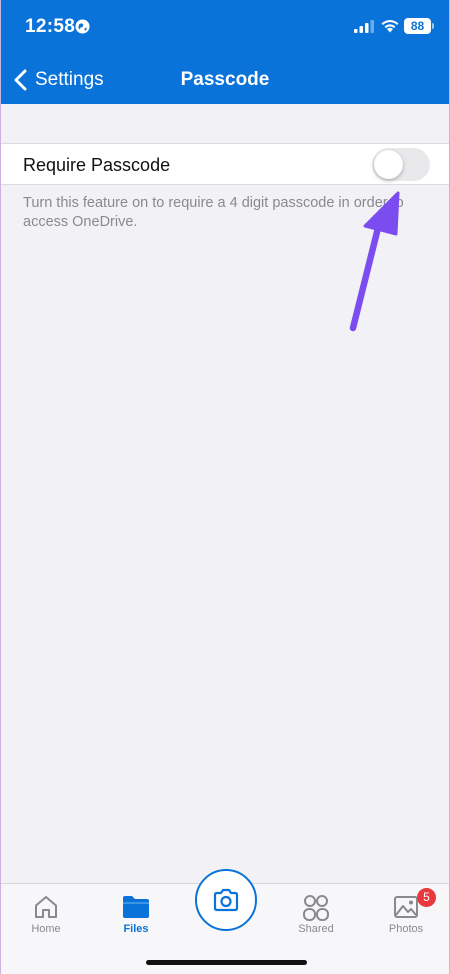 Image resolution: width=450 pixels, height=974 pixels. What do you see at coordinates (97, 165) in the screenshot?
I see `require-passcode-label: Require Passcode` at bounding box center [97, 165].